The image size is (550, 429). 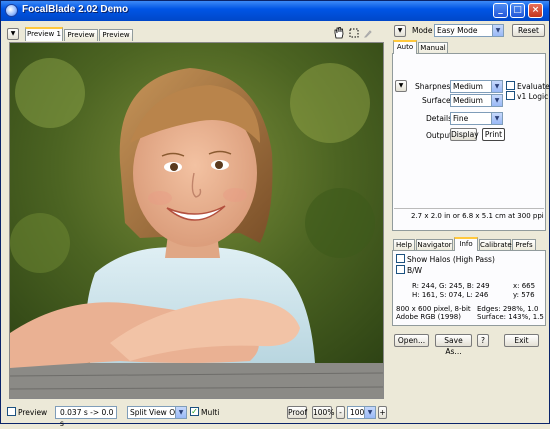 What do you see at coordinates (11, 10) in the screenshot?
I see `app-icon` at bounding box center [11, 10].